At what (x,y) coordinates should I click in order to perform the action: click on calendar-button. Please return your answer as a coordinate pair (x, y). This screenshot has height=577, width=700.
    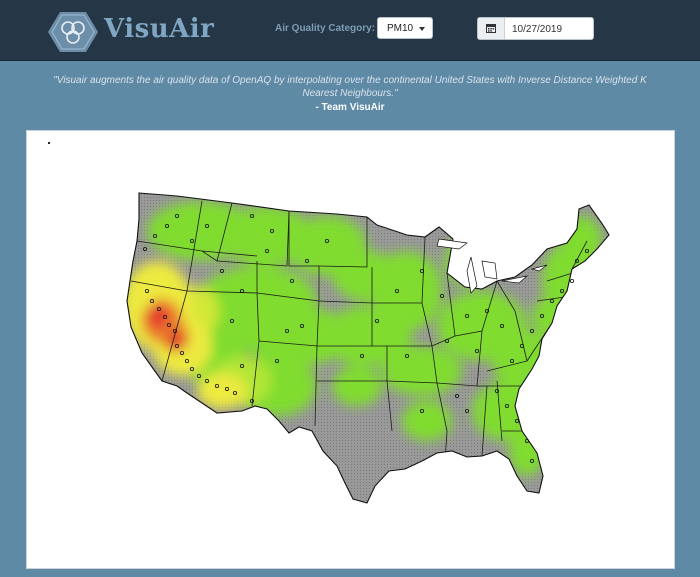
    Looking at the image, I should click on (491, 28).